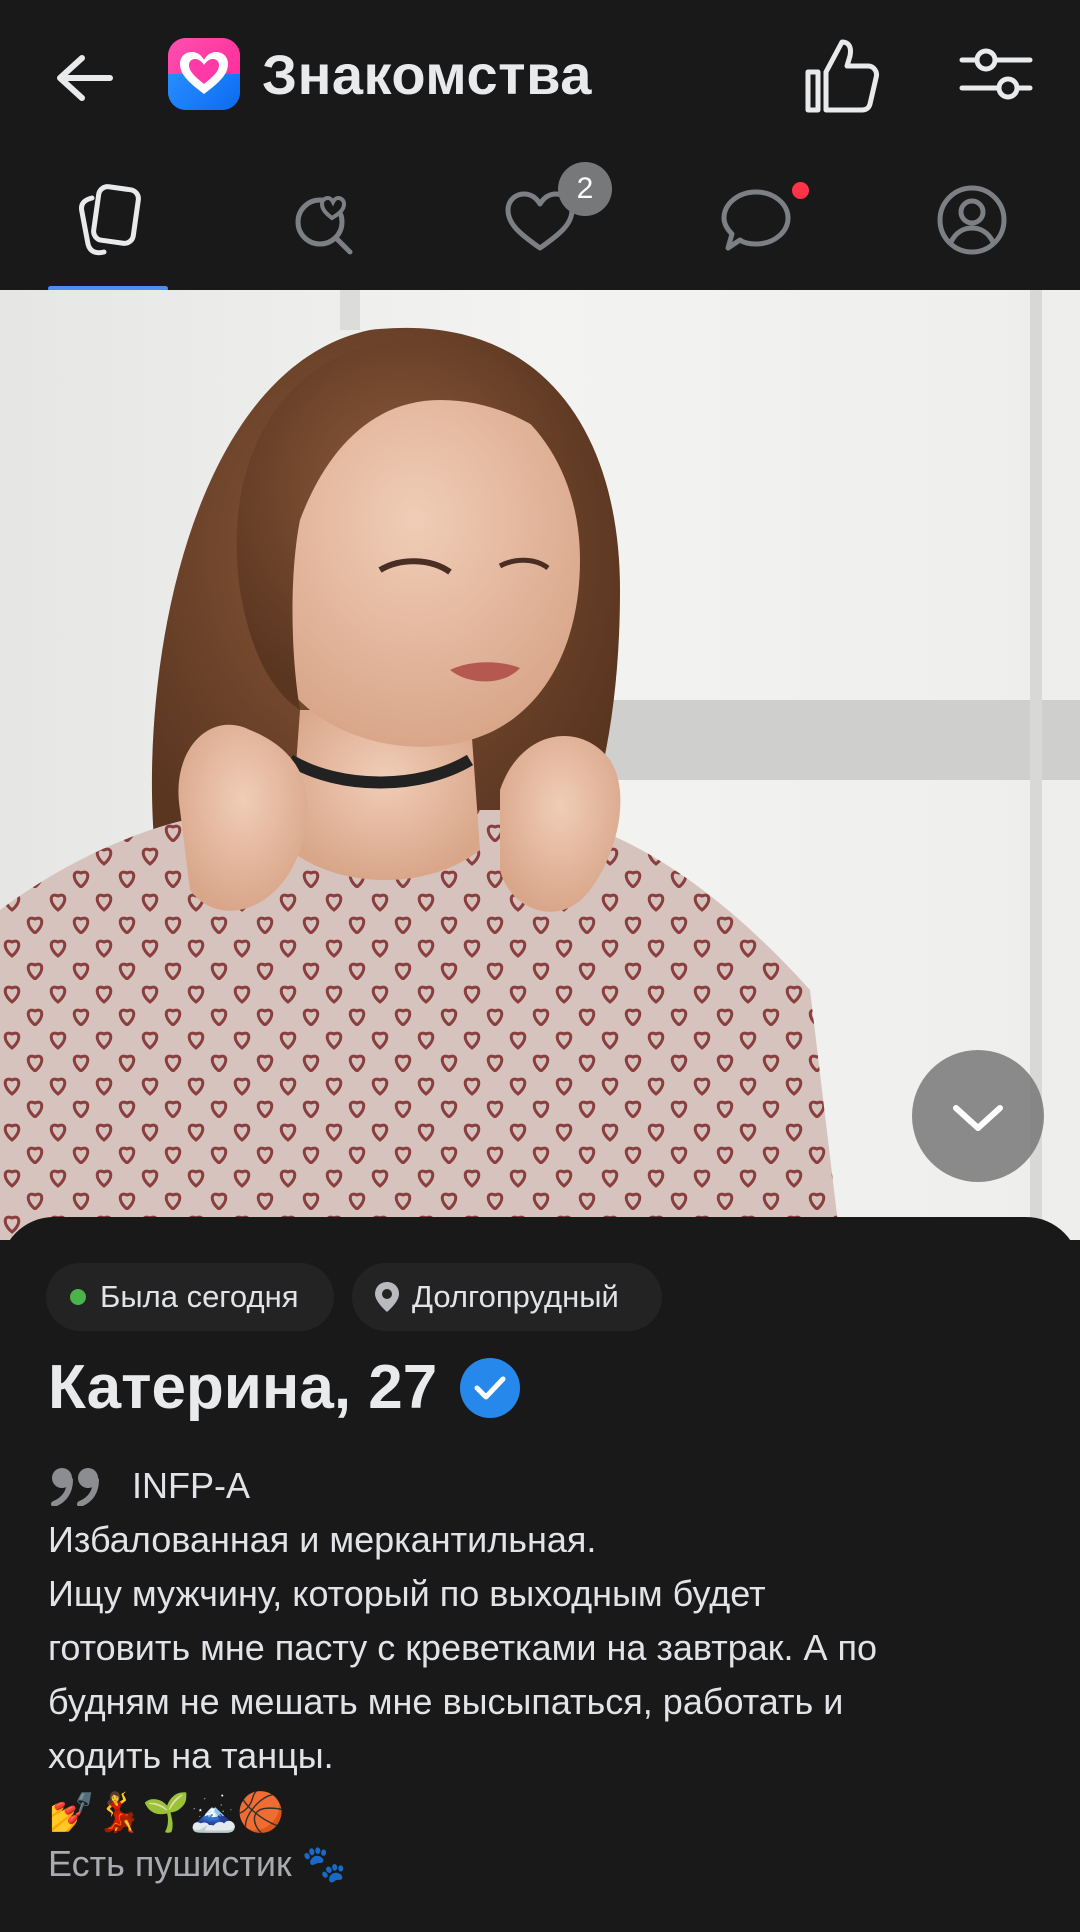  I want to click on online-status-text: Была сегодня, so click(199, 1296).